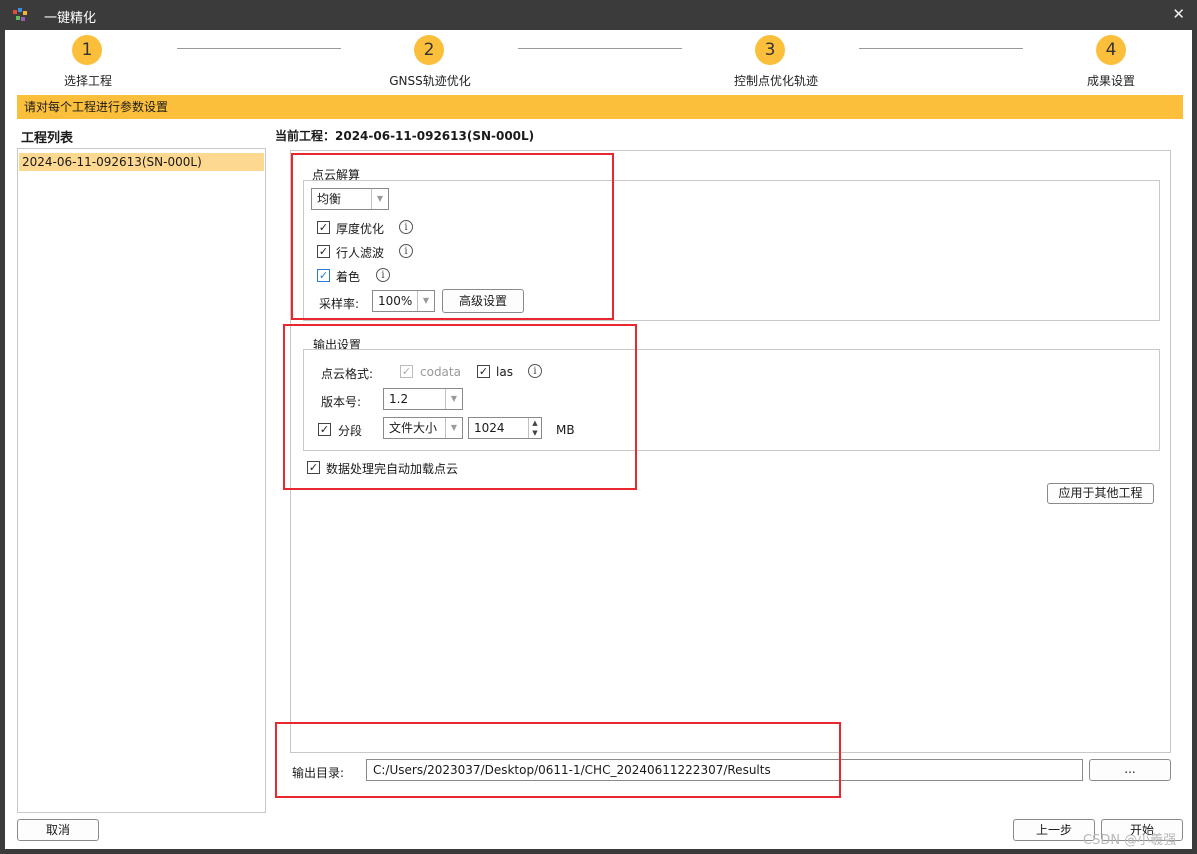  What do you see at coordinates (1110, 81) in the screenshot?
I see `step-4-label: 成果设置` at bounding box center [1110, 81].